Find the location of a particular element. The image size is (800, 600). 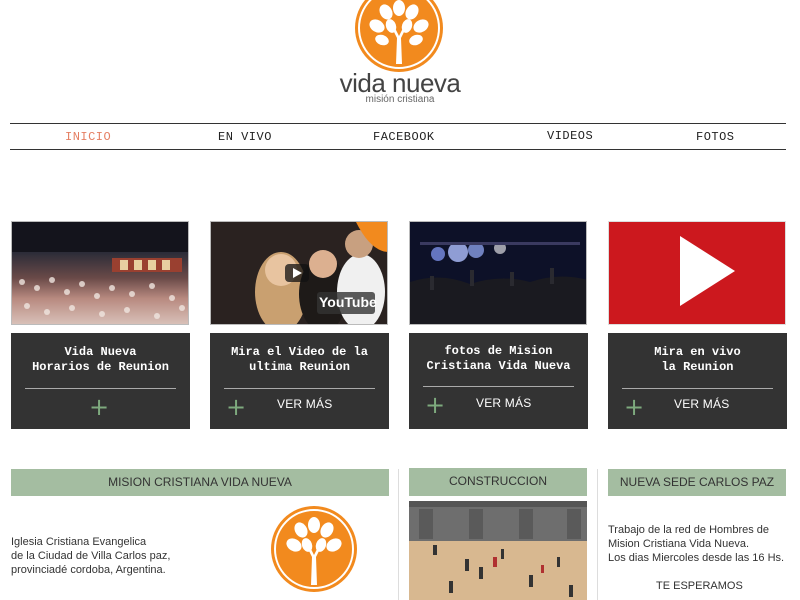

live-youtube-thumbnail is located at coordinates (697, 273).